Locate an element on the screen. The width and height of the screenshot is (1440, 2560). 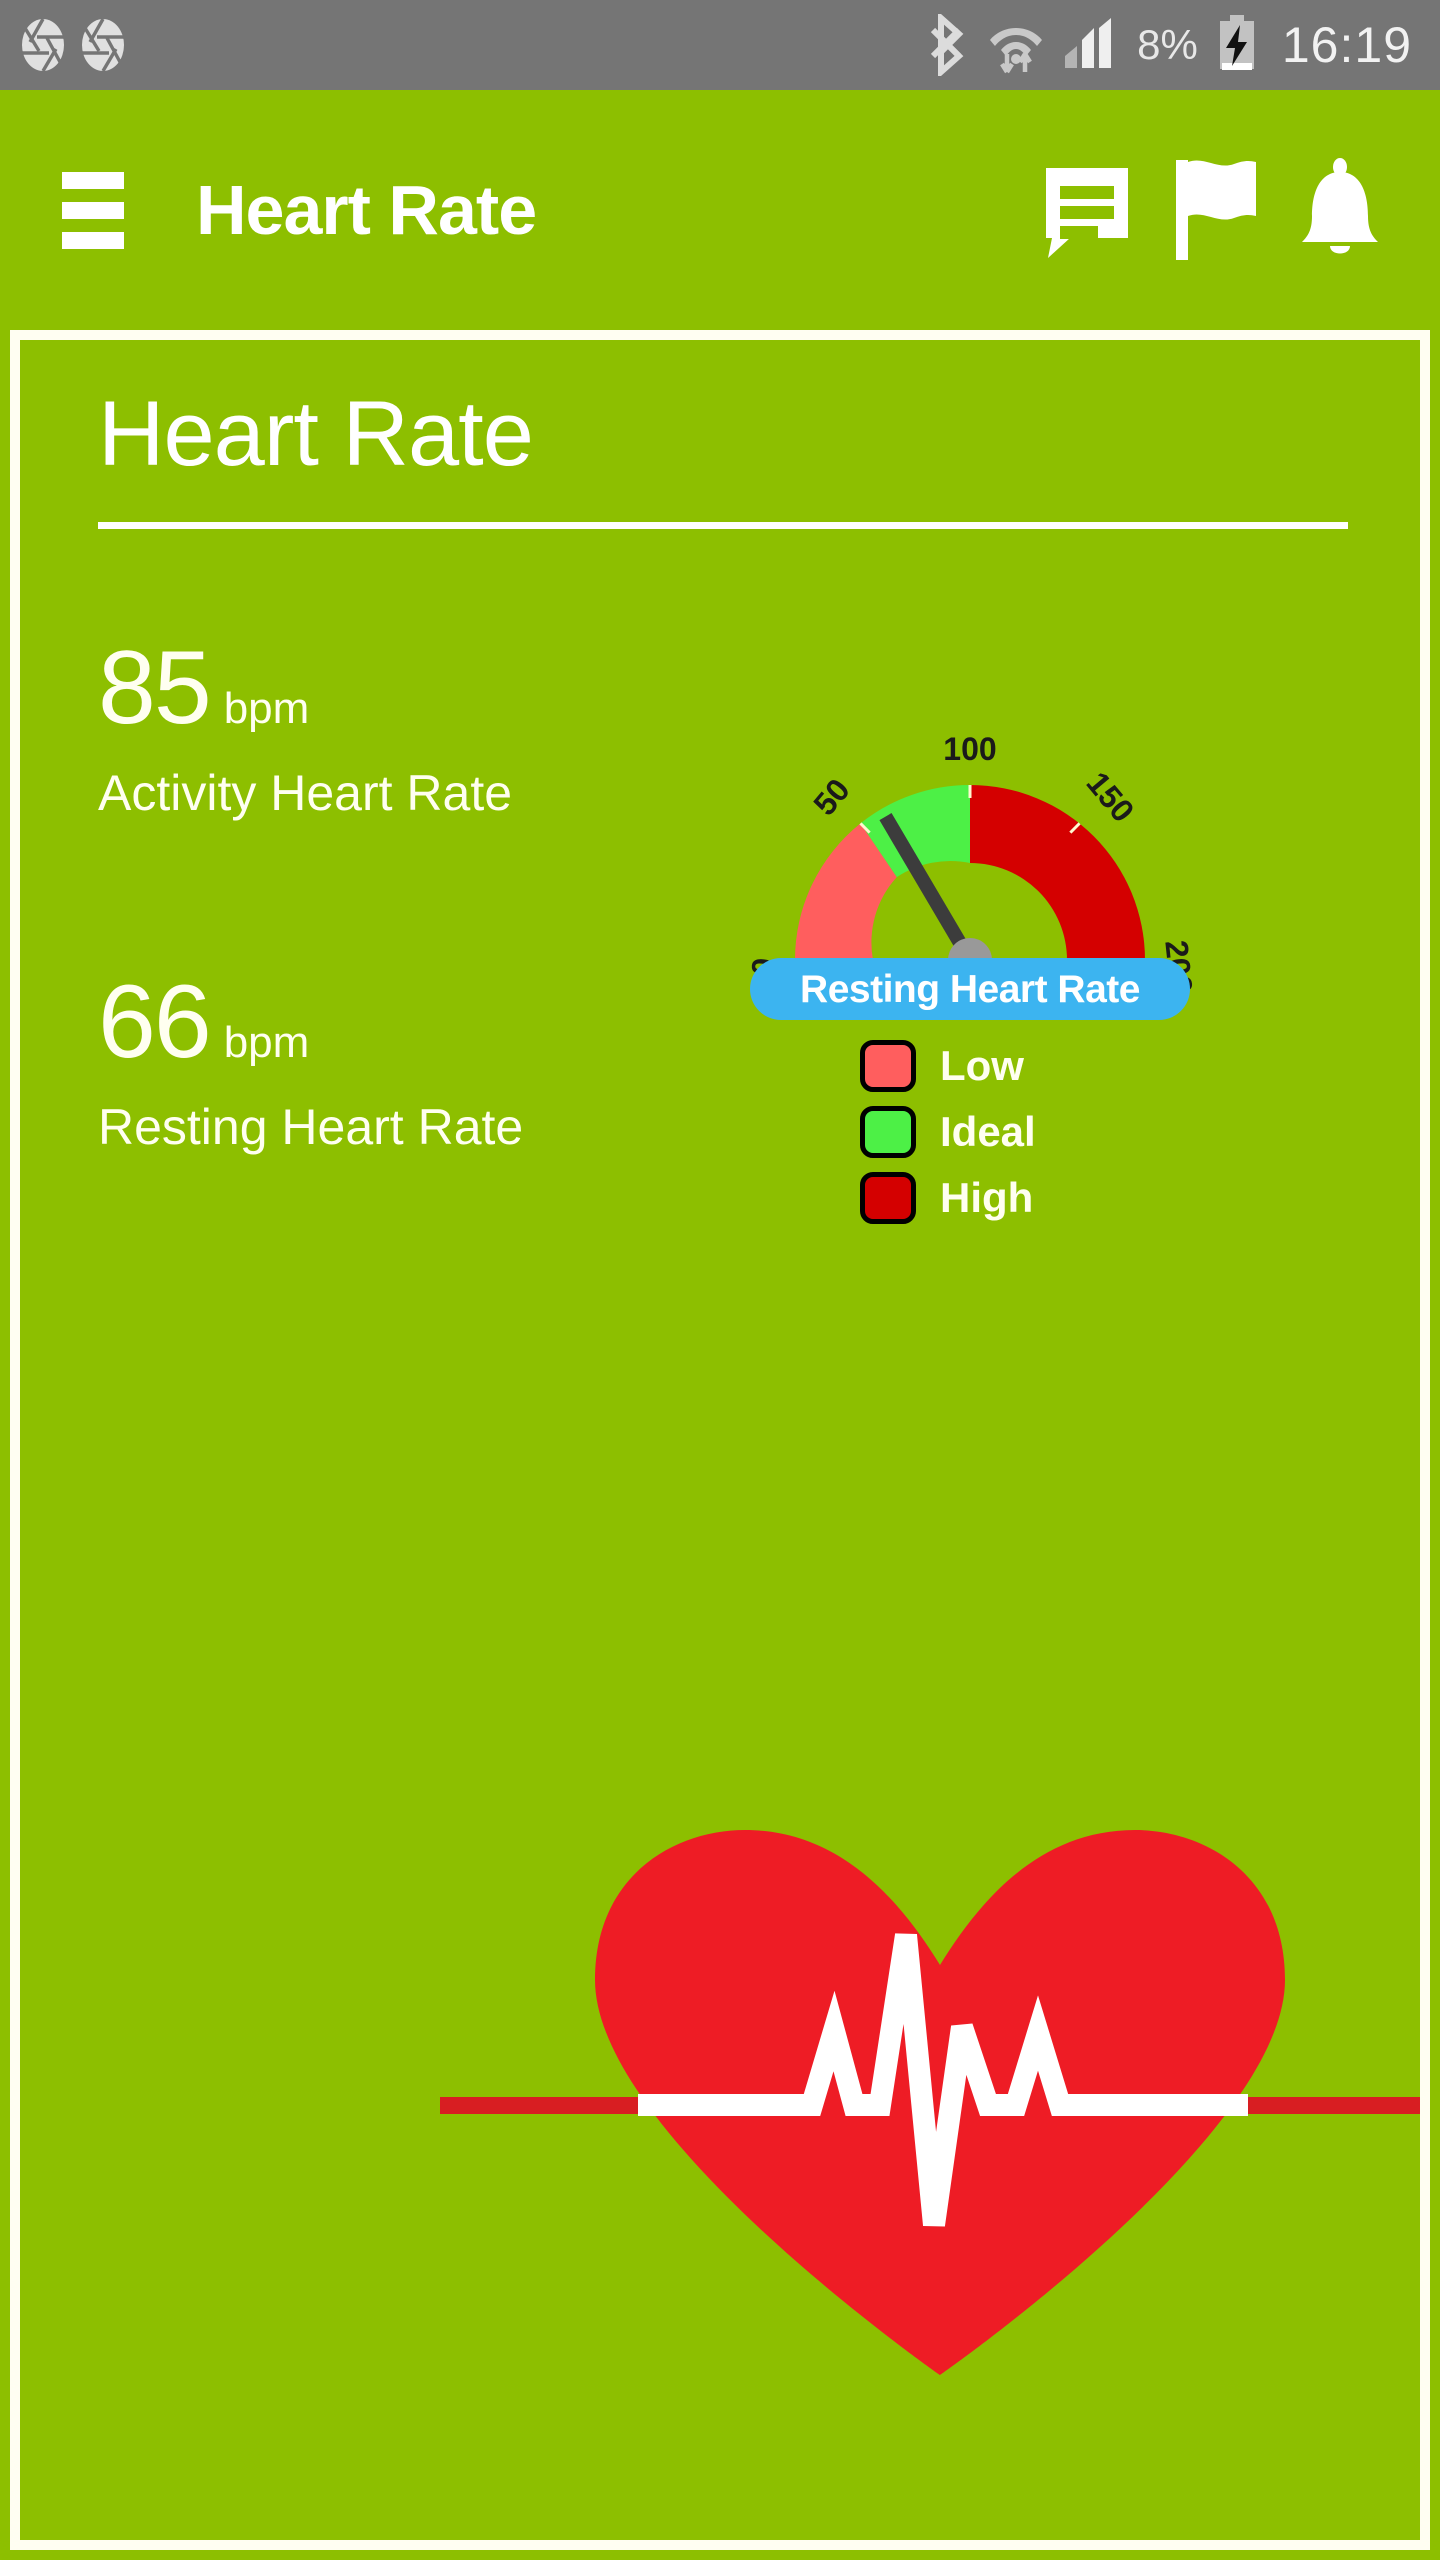
metric-value-row: 85 bpm is located at coordinates (305, 688).